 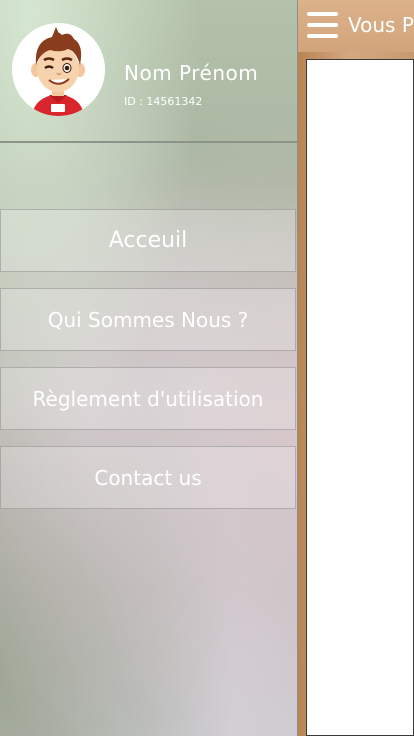 I want to click on menu-item-label: Qui Sommes Nous ?, so click(x=148, y=319).